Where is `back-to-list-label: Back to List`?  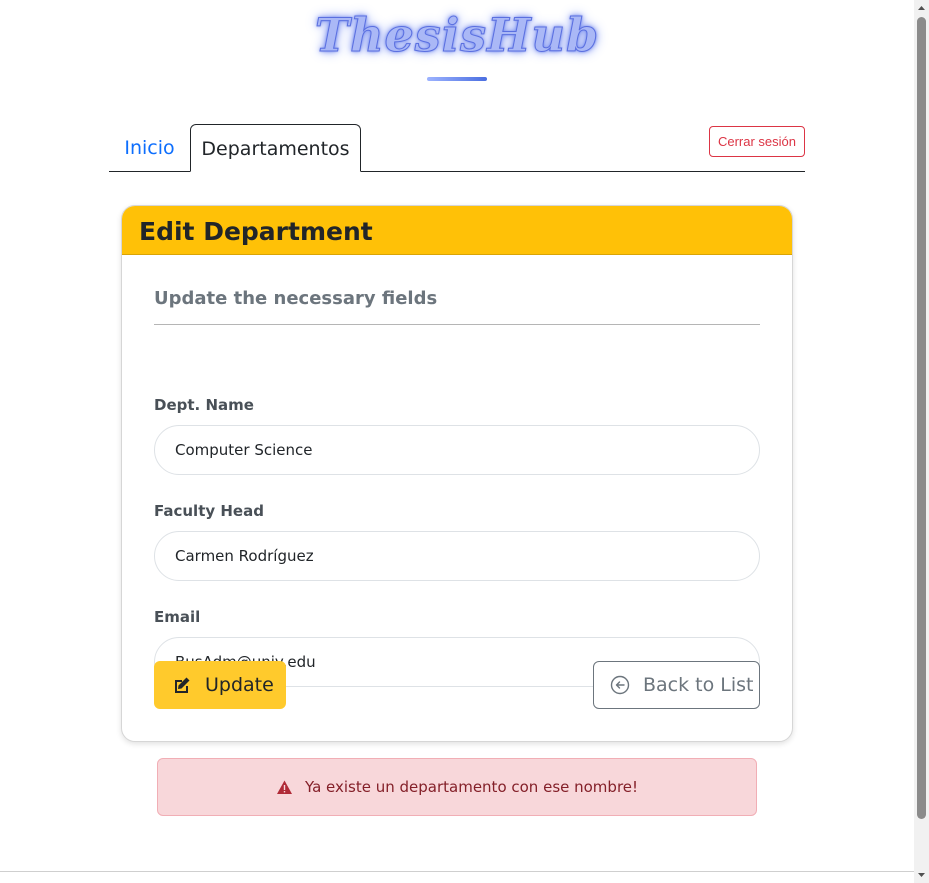 back-to-list-label: Back to List is located at coordinates (698, 685).